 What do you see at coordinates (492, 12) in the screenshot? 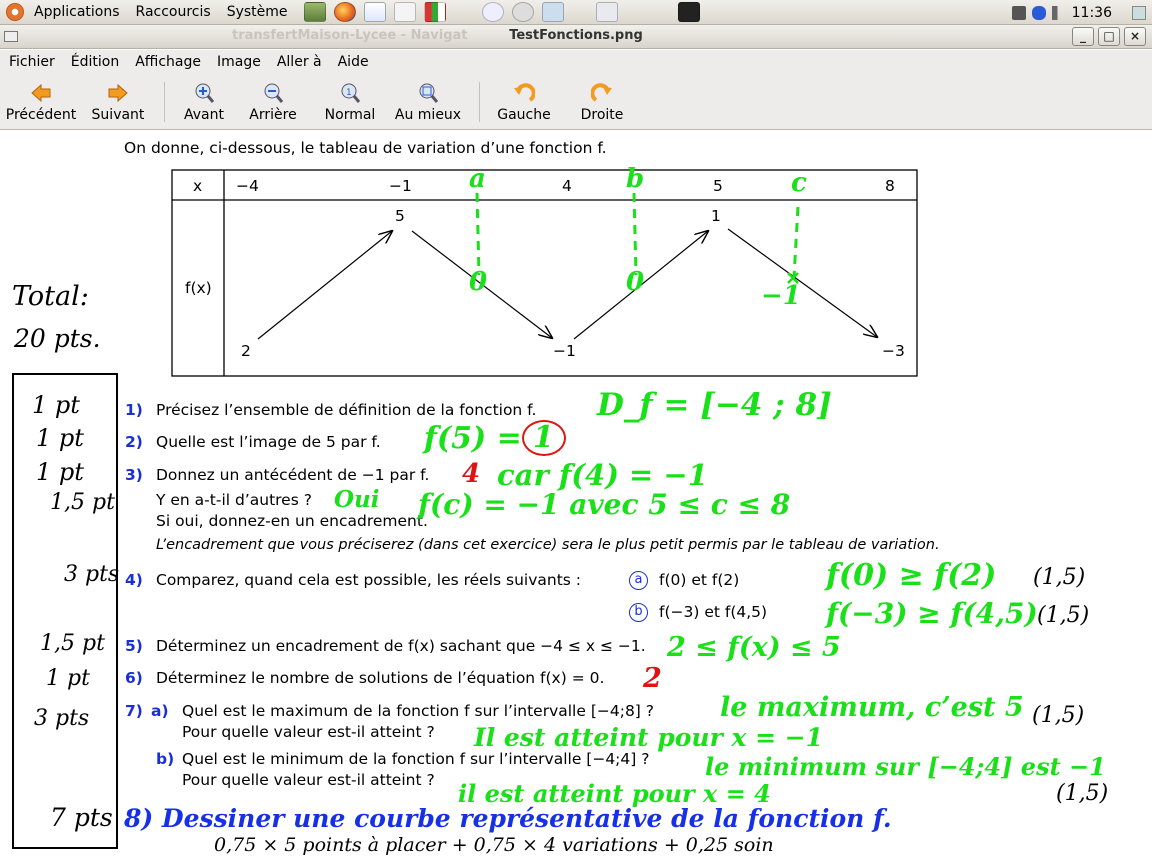
I see `network-launcher-icon` at bounding box center [492, 12].